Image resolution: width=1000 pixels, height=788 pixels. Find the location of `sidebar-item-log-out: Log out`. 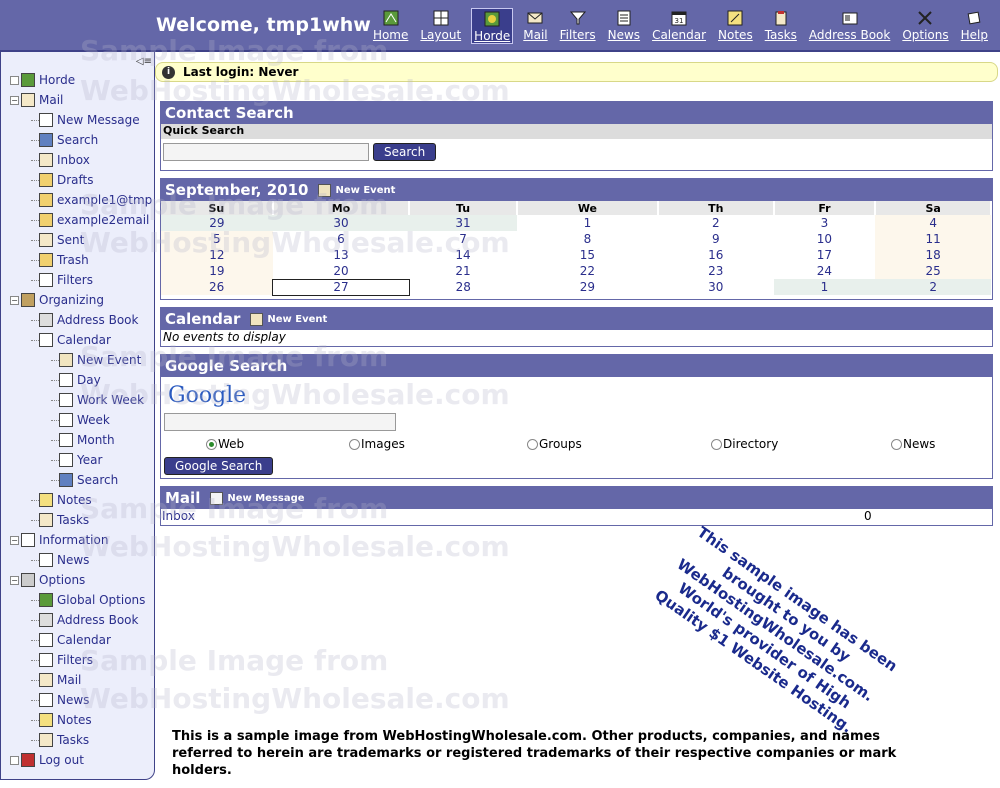

sidebar-item-log-out: Log out is located at coordinates (78, 760).